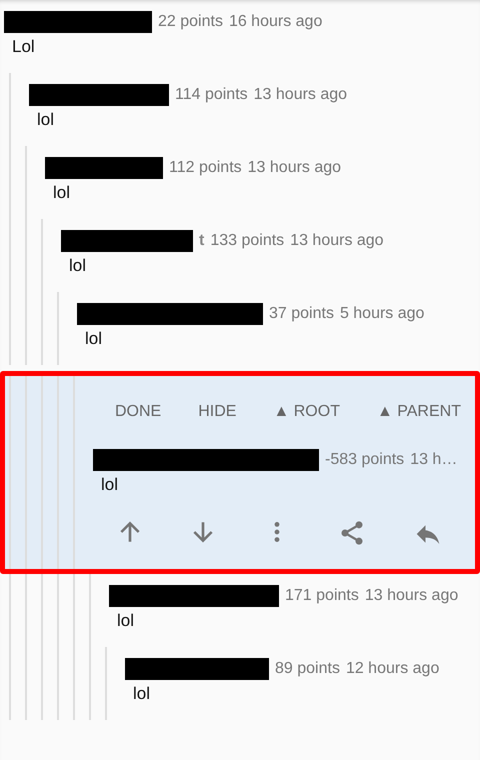 This screenshot has width=480, height=760. Describe the element at coordinates (190, 22) in the screenshot. I see `points-label: 22 points` at that location.